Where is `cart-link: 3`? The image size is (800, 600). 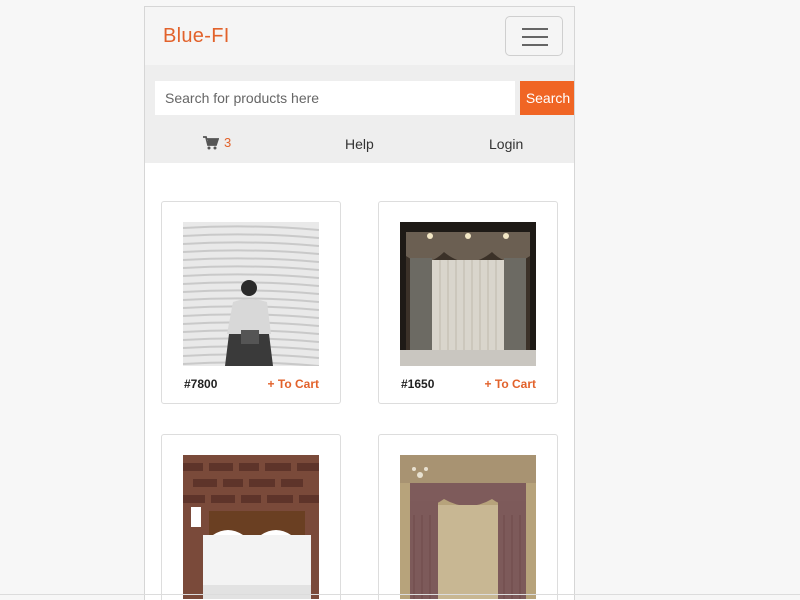 cart-link: 3 is located at coordinates (217, 142).